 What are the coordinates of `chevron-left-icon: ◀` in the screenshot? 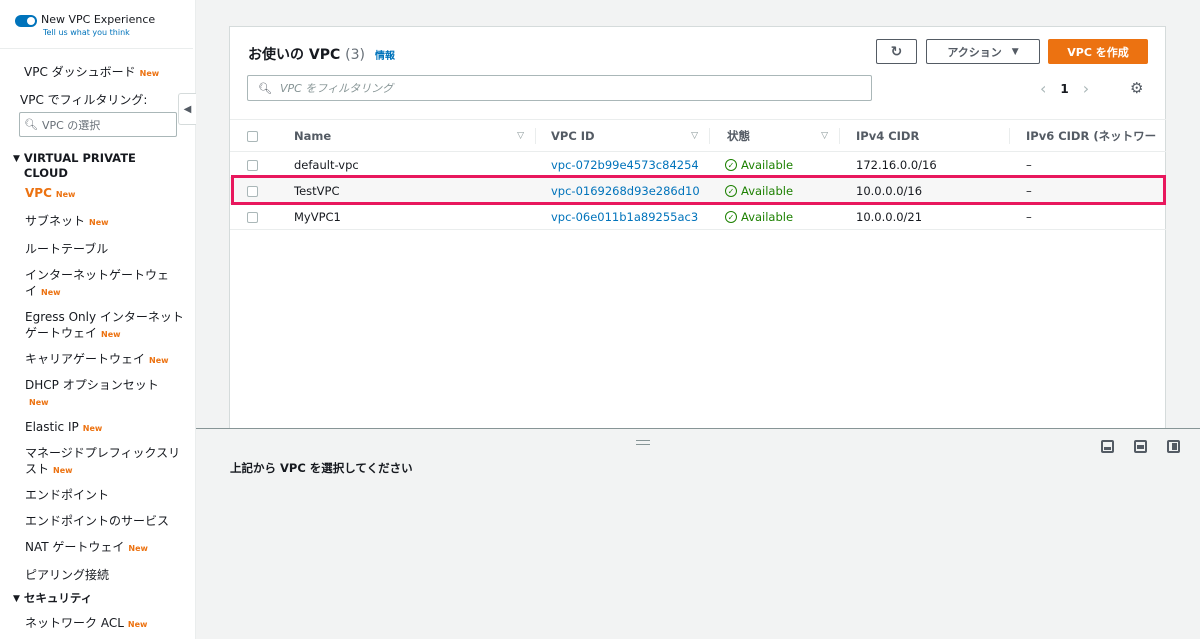 It's located at (187, 109).